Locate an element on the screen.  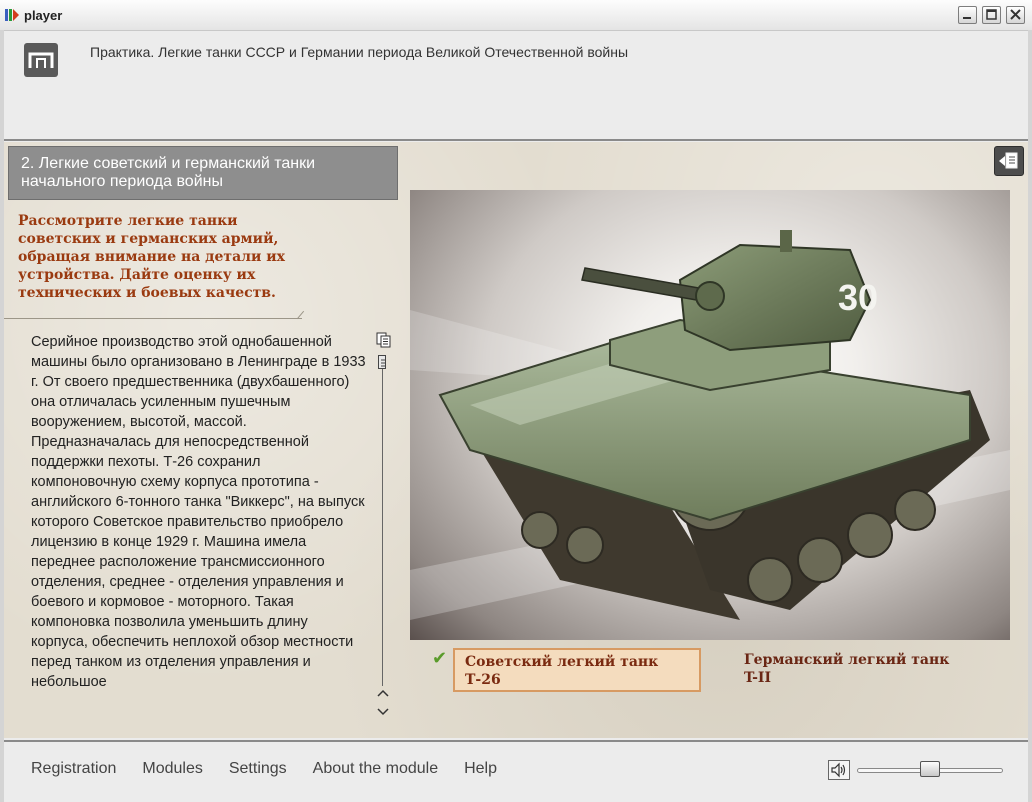
table-of-contents-button is located at coordinates (1009, 161).